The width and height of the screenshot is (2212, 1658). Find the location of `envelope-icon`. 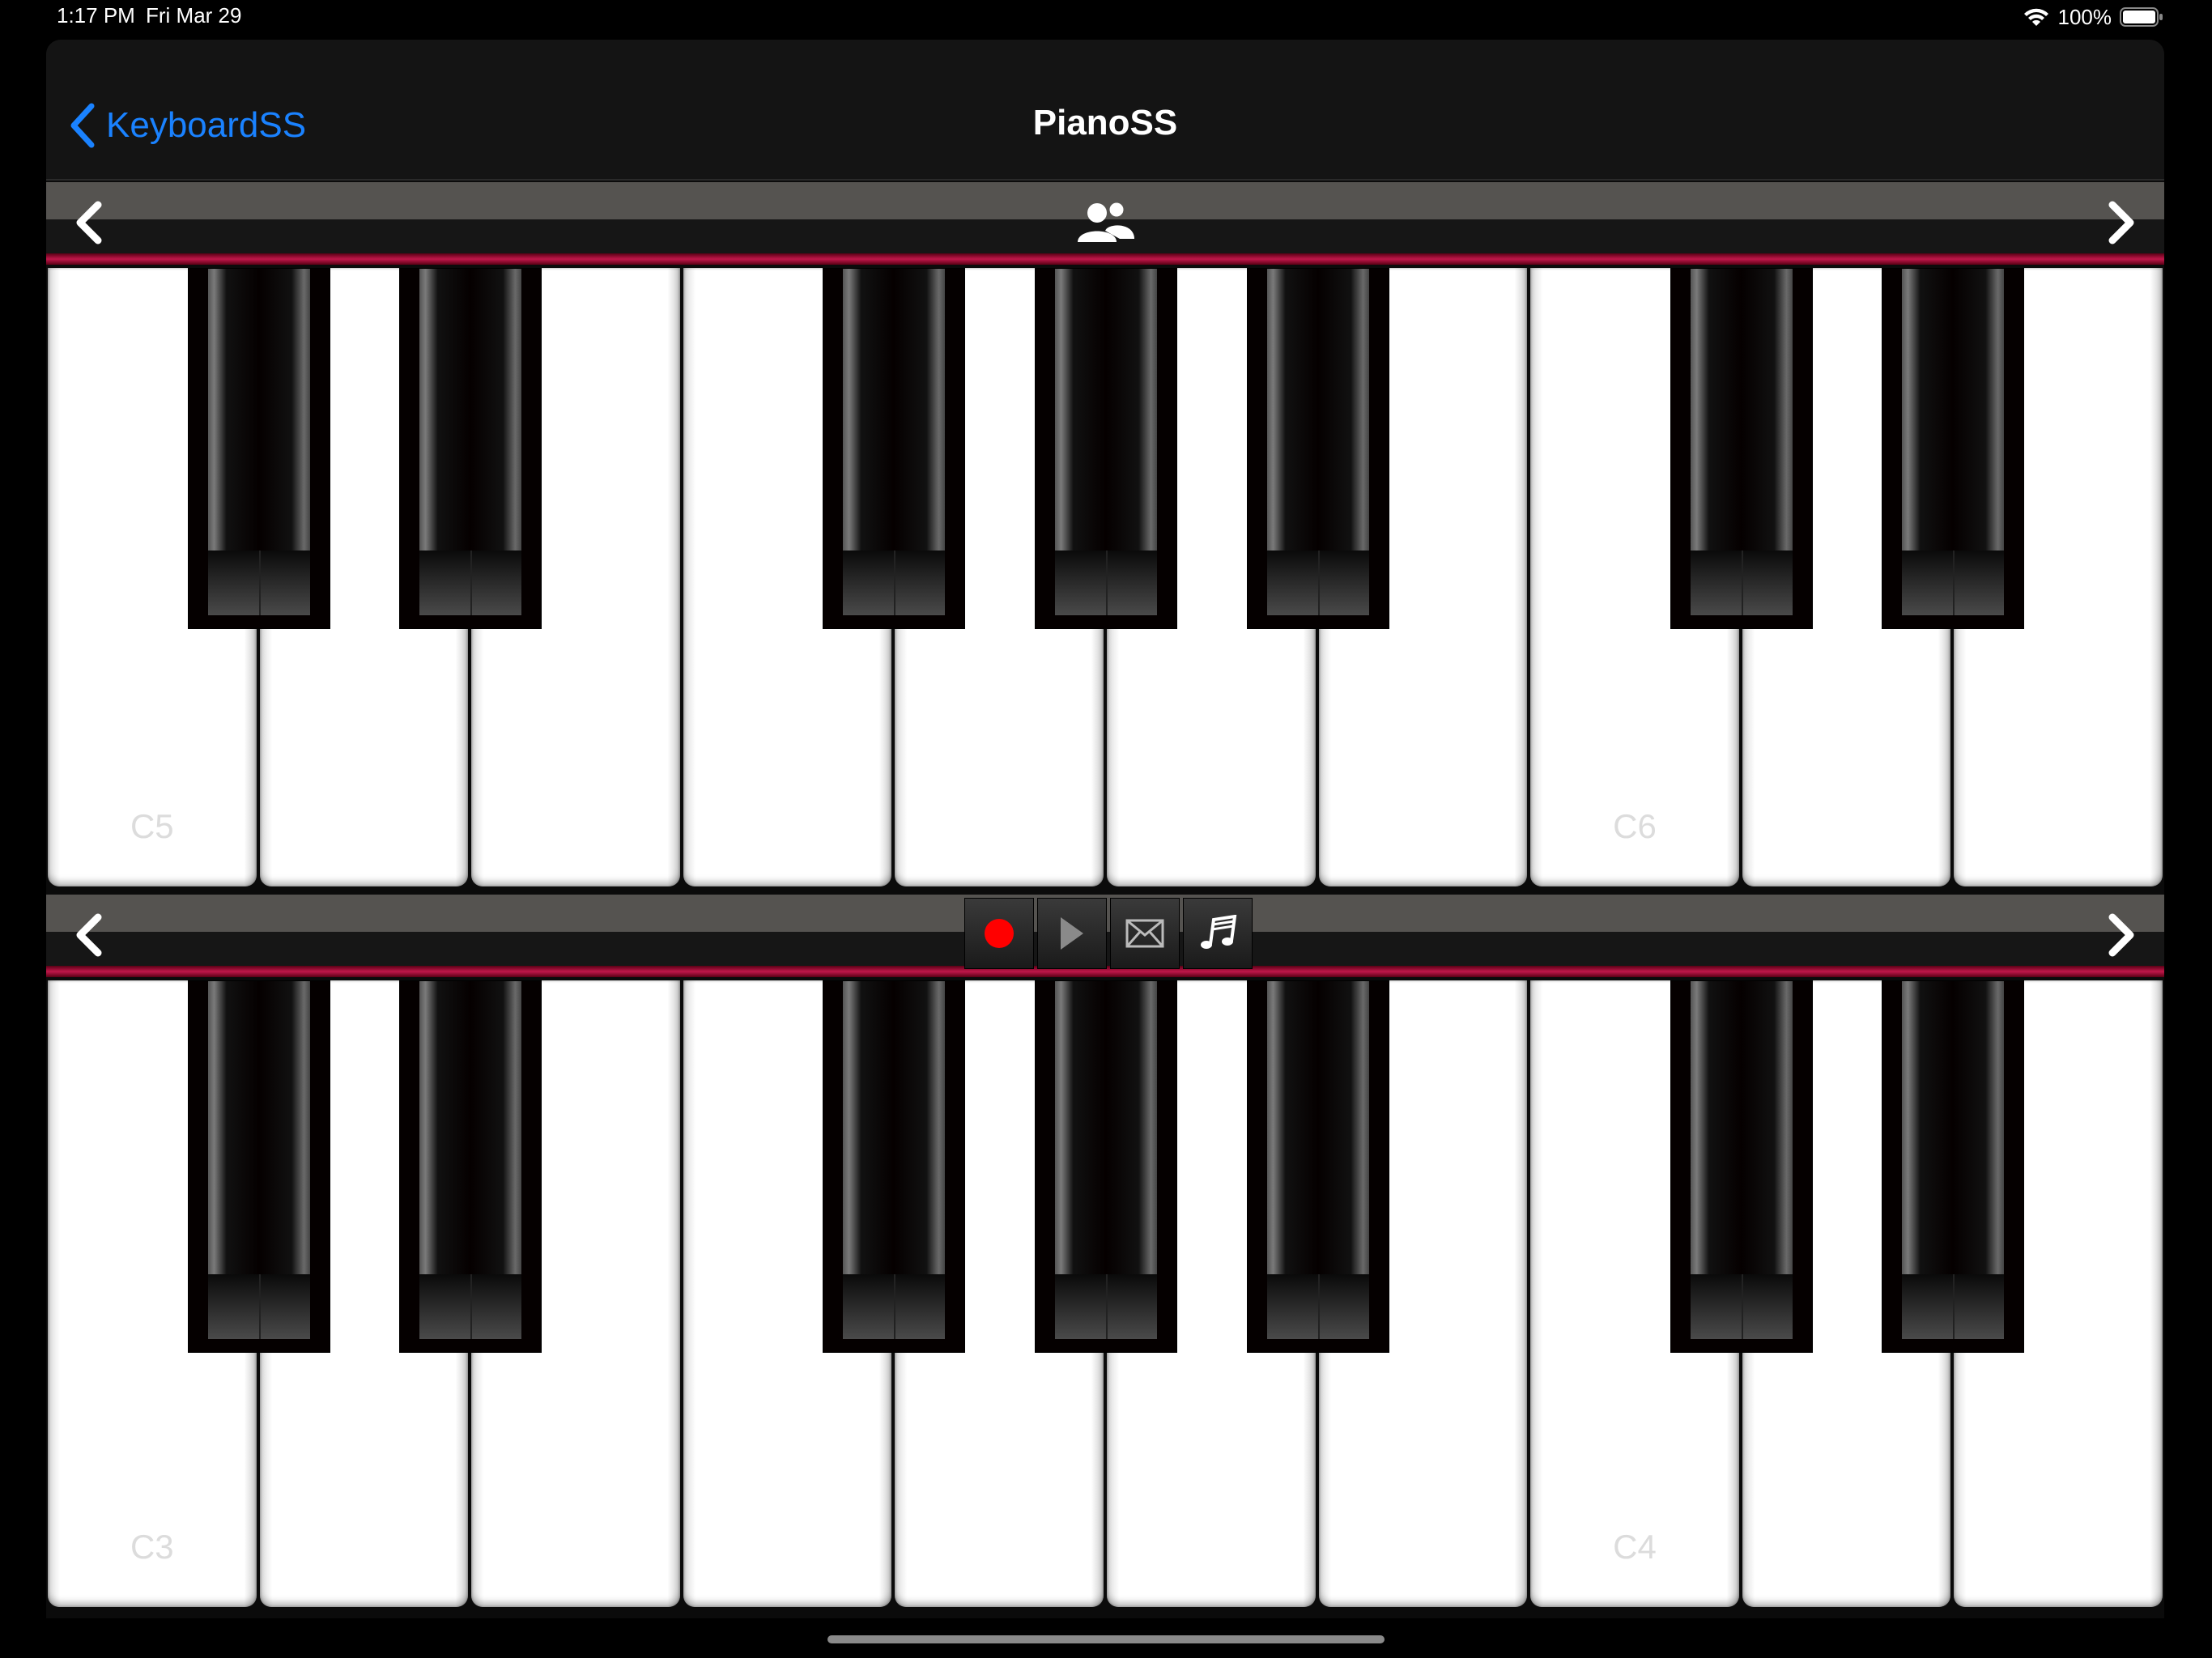

envelope-icon is located at coordinates (1145, 933).